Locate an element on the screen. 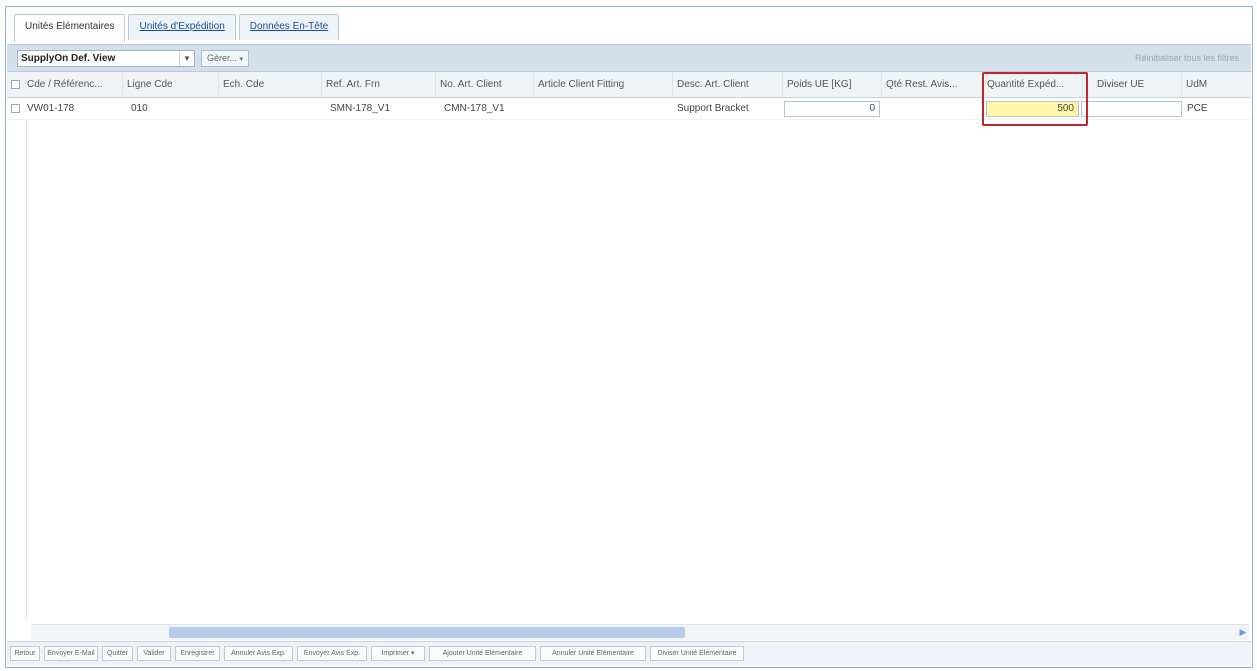 The height and width of the screenshot is (671, 1257). col-header-no-art-client: No. Art. Client is located at coordinates (485, 84).